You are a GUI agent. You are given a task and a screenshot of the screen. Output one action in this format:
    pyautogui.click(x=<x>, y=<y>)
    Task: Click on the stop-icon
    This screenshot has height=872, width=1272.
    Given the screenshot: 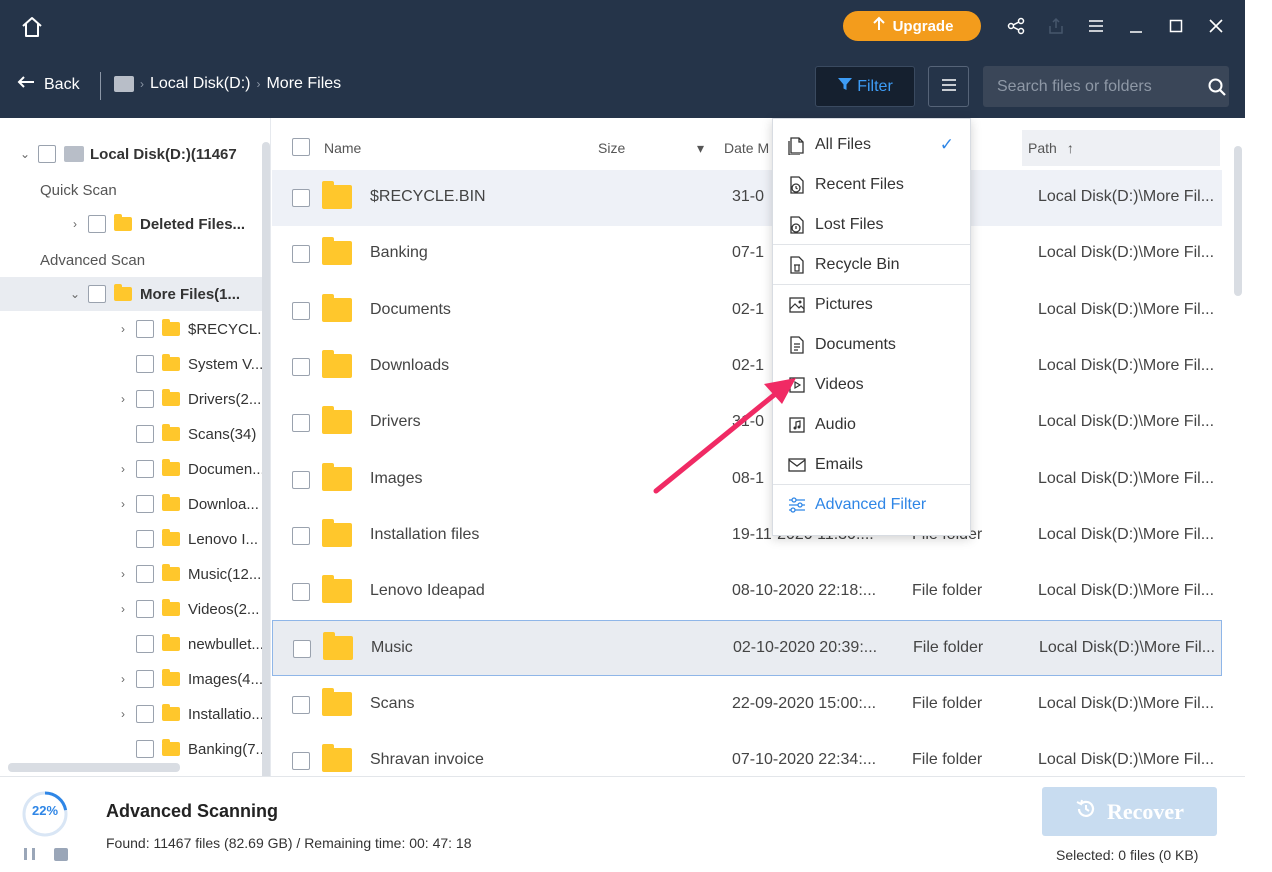 What is the action you would take?
    pyautogui.click(x=61, y=854)
    